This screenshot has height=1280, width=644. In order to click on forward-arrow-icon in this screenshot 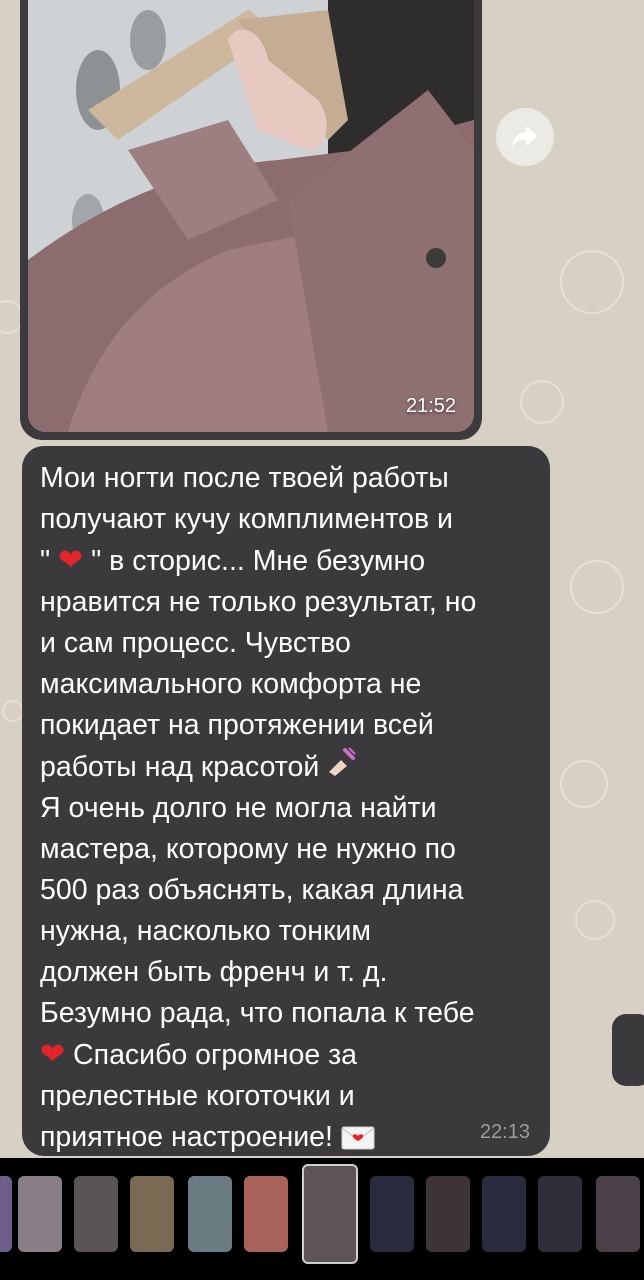, I will do `click(525, 136)`.